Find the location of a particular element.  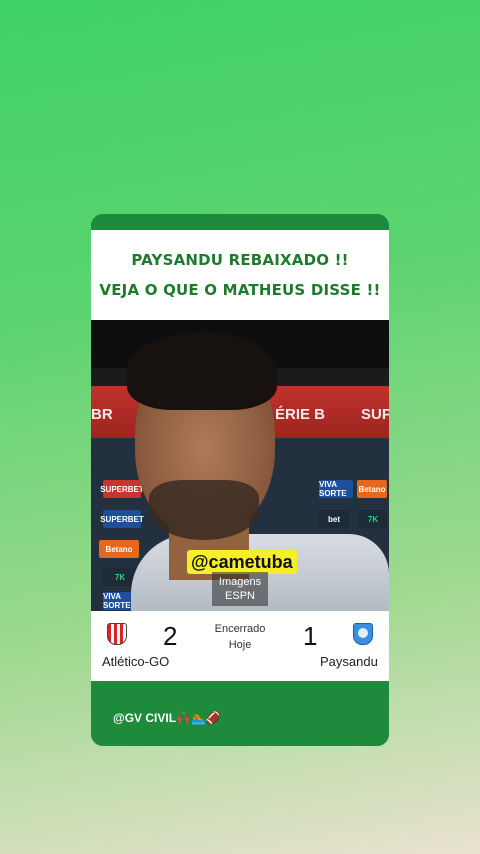

source-line-2: ESPN is located at coordinates (240, 596).